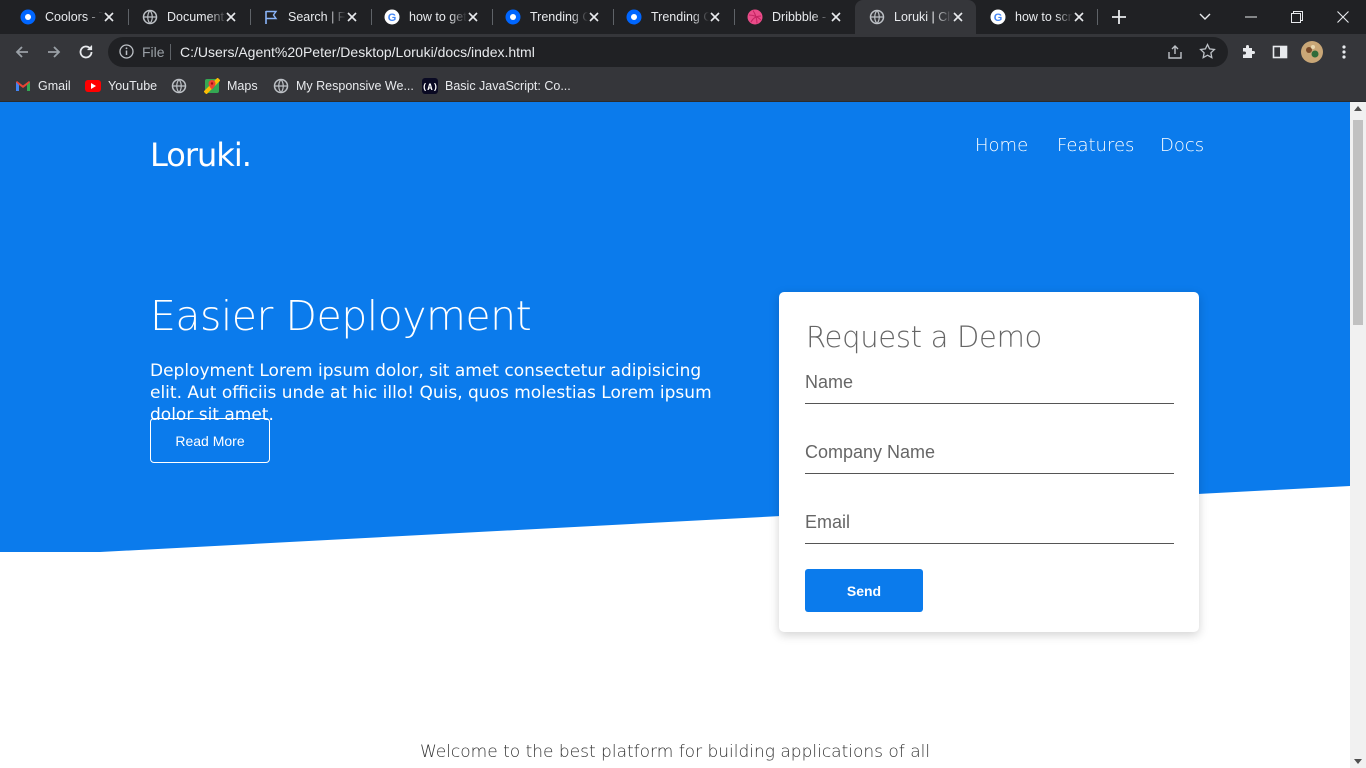 The image size is (1366, 768). I want to click on email-input, so click(989, 522).